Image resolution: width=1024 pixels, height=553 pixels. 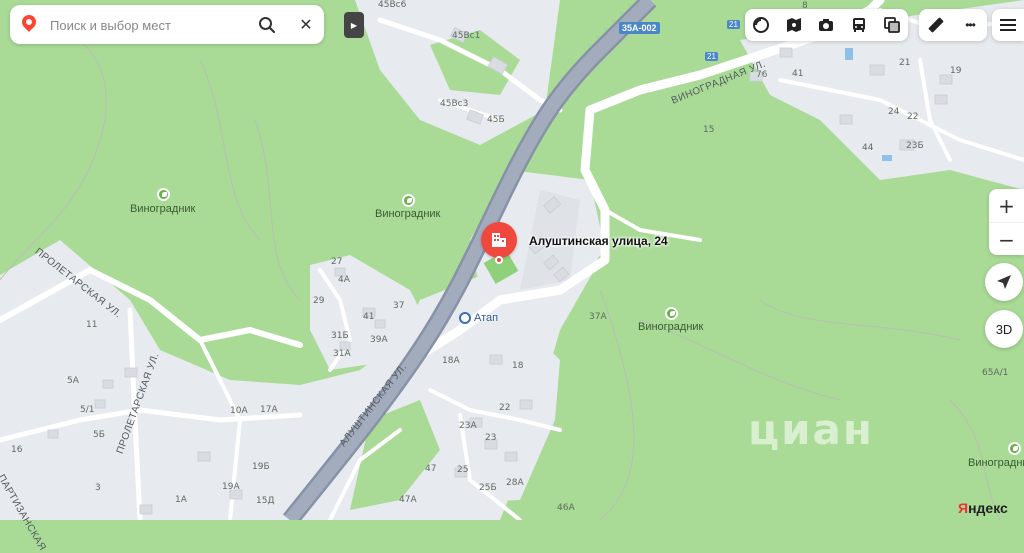 I want to click on ruler-button, so click(x=936, y=25).